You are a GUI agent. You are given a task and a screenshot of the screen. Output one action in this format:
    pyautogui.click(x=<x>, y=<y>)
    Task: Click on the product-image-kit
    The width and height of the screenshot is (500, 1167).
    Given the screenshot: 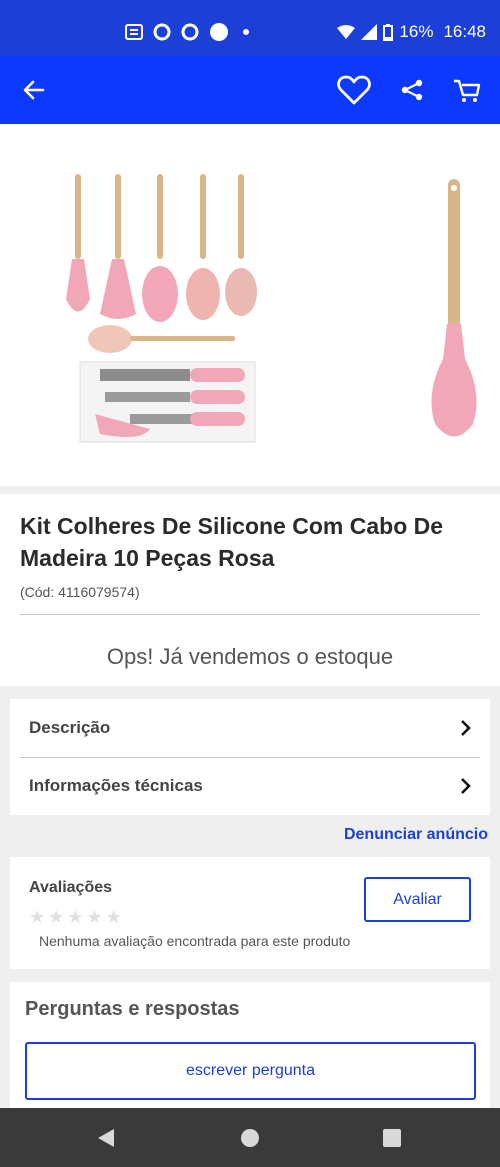 What is the action you would take?
    pyautogui.click(x=161, y=308)
    